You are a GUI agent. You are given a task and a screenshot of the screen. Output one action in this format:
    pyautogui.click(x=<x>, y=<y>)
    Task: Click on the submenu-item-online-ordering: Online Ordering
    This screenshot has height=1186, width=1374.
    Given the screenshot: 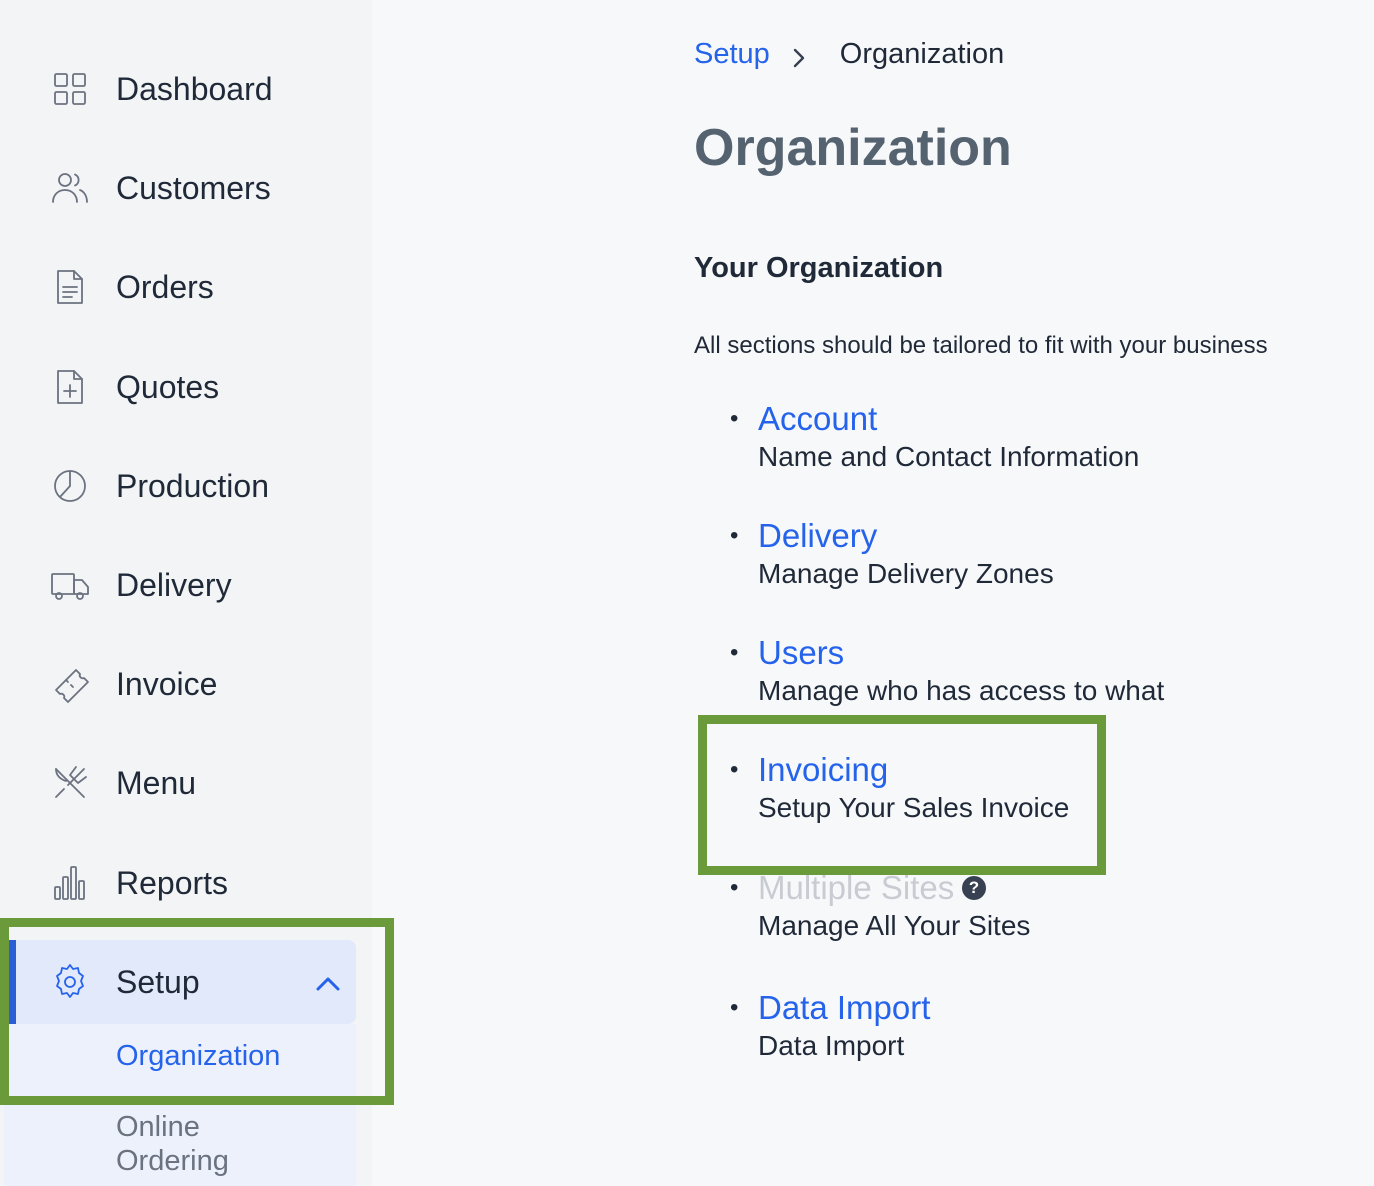 What is the action you would take?
    pyautogui.click(x=196, y=1144)
    